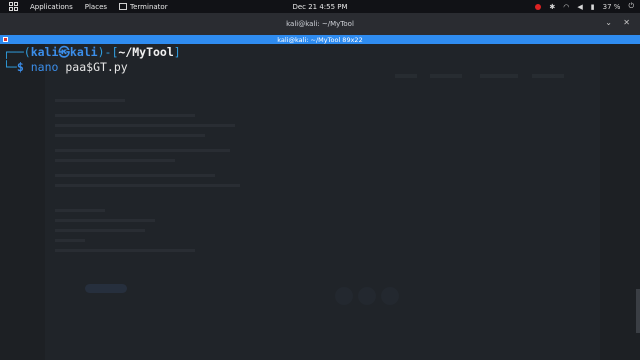 This screenshot has width=640, height=360. I want to click on prompt-bracket-close: ], so click(177, 52).